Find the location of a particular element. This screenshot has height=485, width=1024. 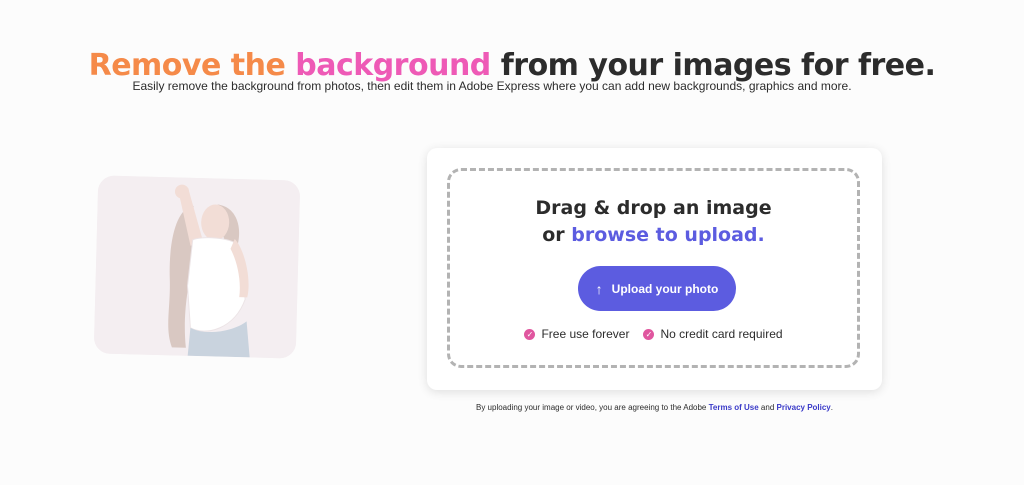

browse-link: browse to upload. is located at coordinates (667, 235).